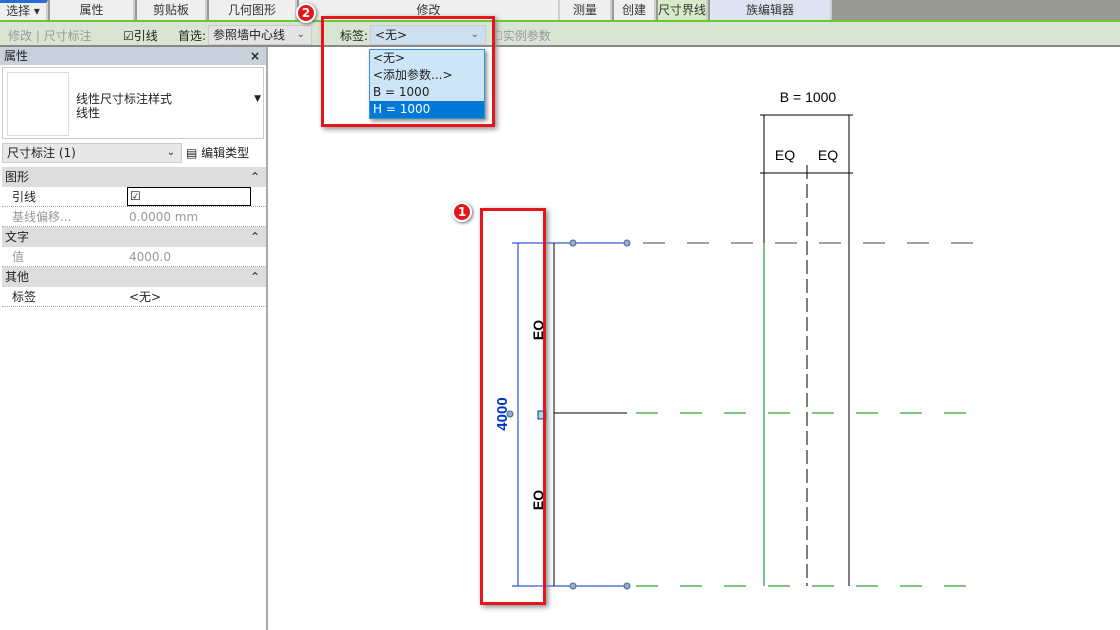 The image size is (1120, 630). I want to click on highlight-box-label, so click(408, 71).